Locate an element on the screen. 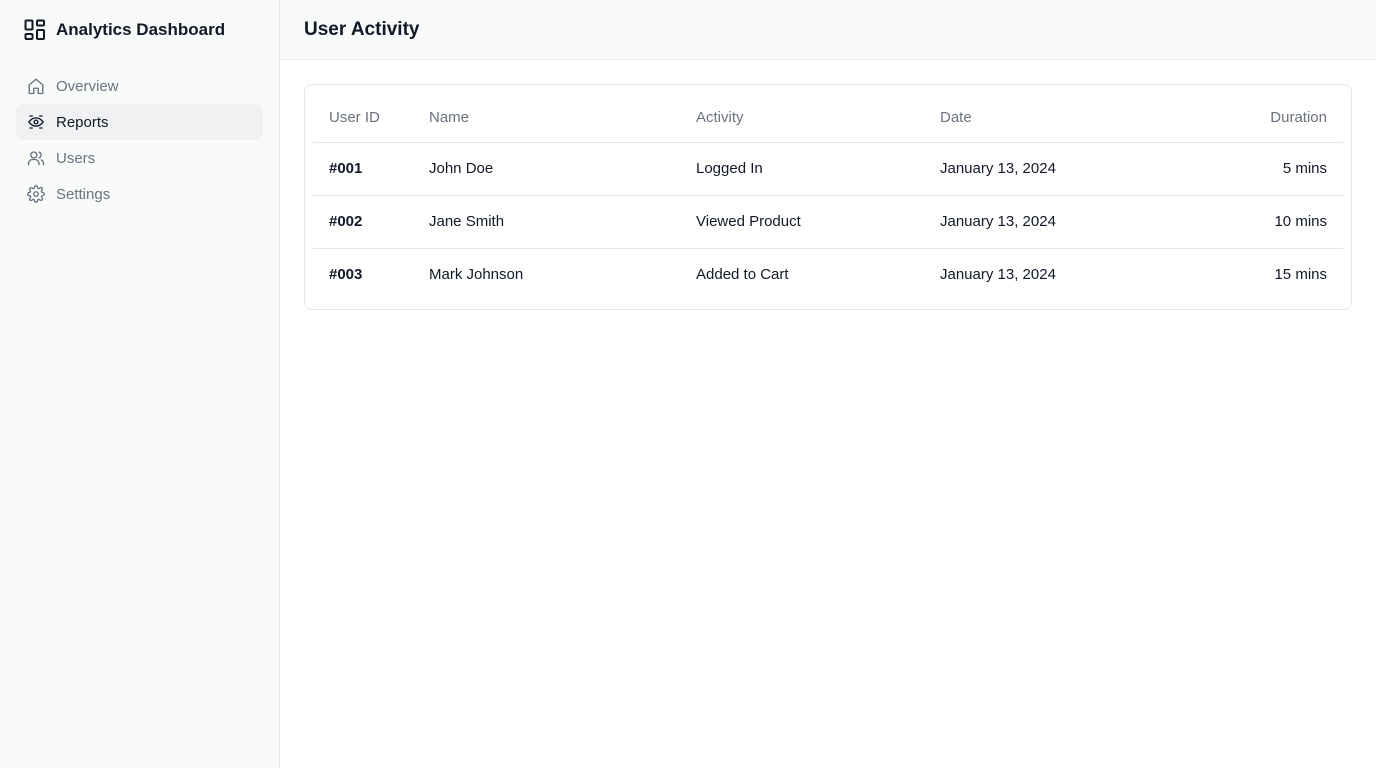 The image size is (1376, 768). cell-user-id: #003 is located at coordinates (346, 275).